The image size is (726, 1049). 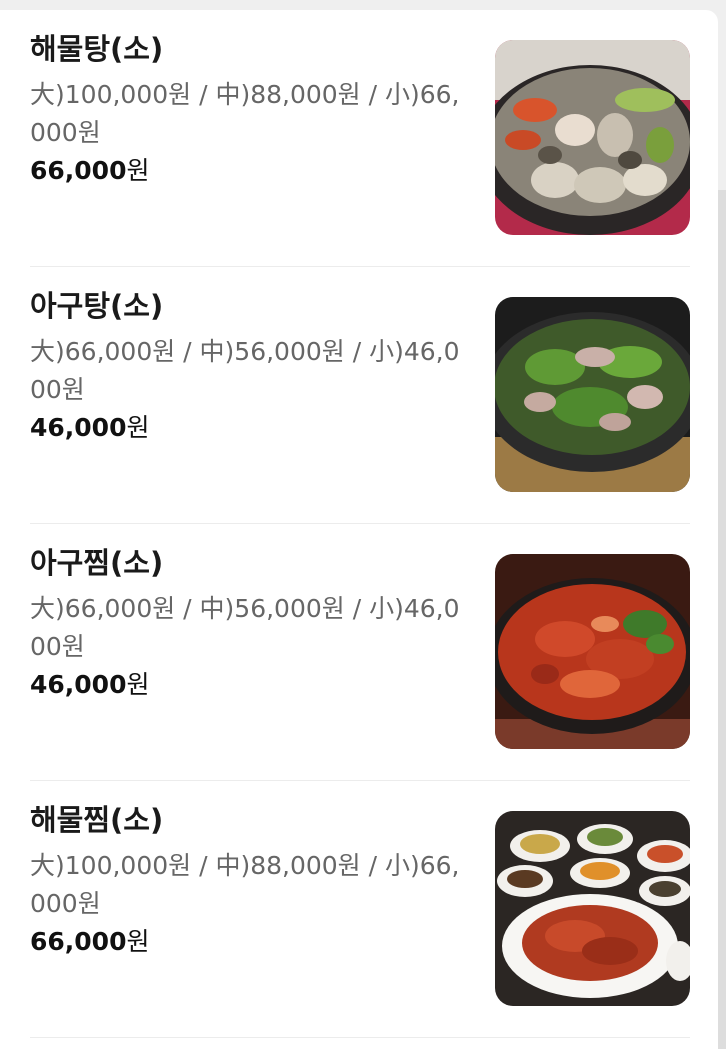 I want to click on seafood-stew-image, so click(x=592, y=137).